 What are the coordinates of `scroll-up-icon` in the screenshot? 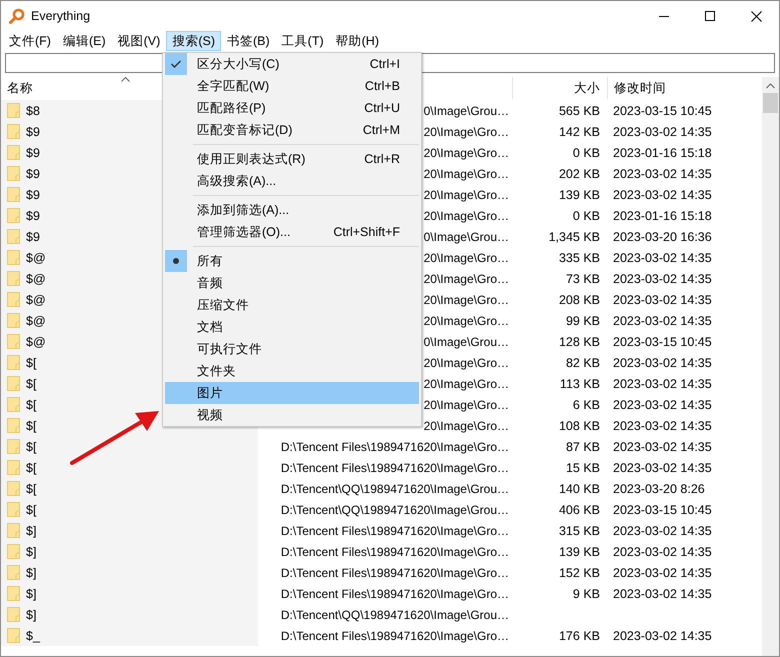 It's located at (770, 86).